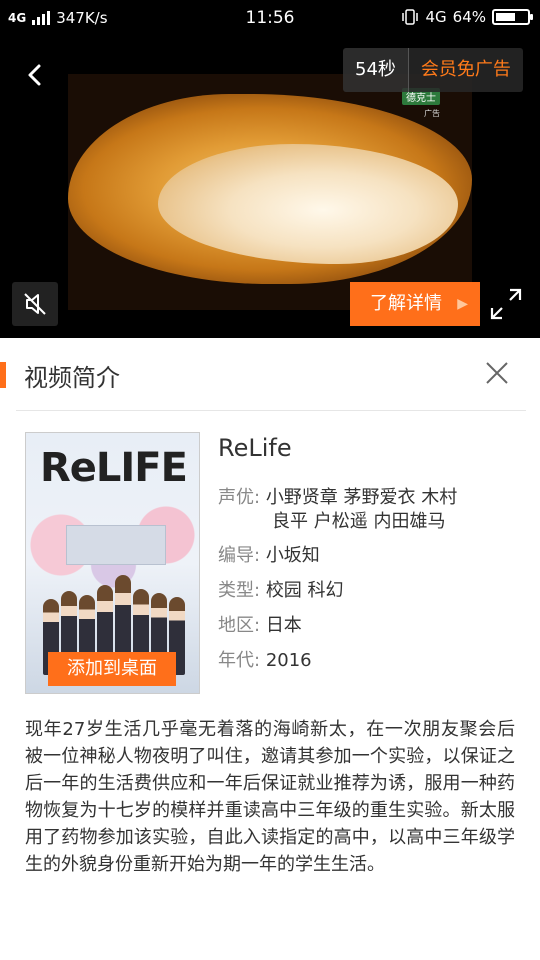 The image size is (540, 960). What do you see at coordinates (436, 17) in the screenshot?
I see `network-type-right: 4G` at bounding box center [436, 17].